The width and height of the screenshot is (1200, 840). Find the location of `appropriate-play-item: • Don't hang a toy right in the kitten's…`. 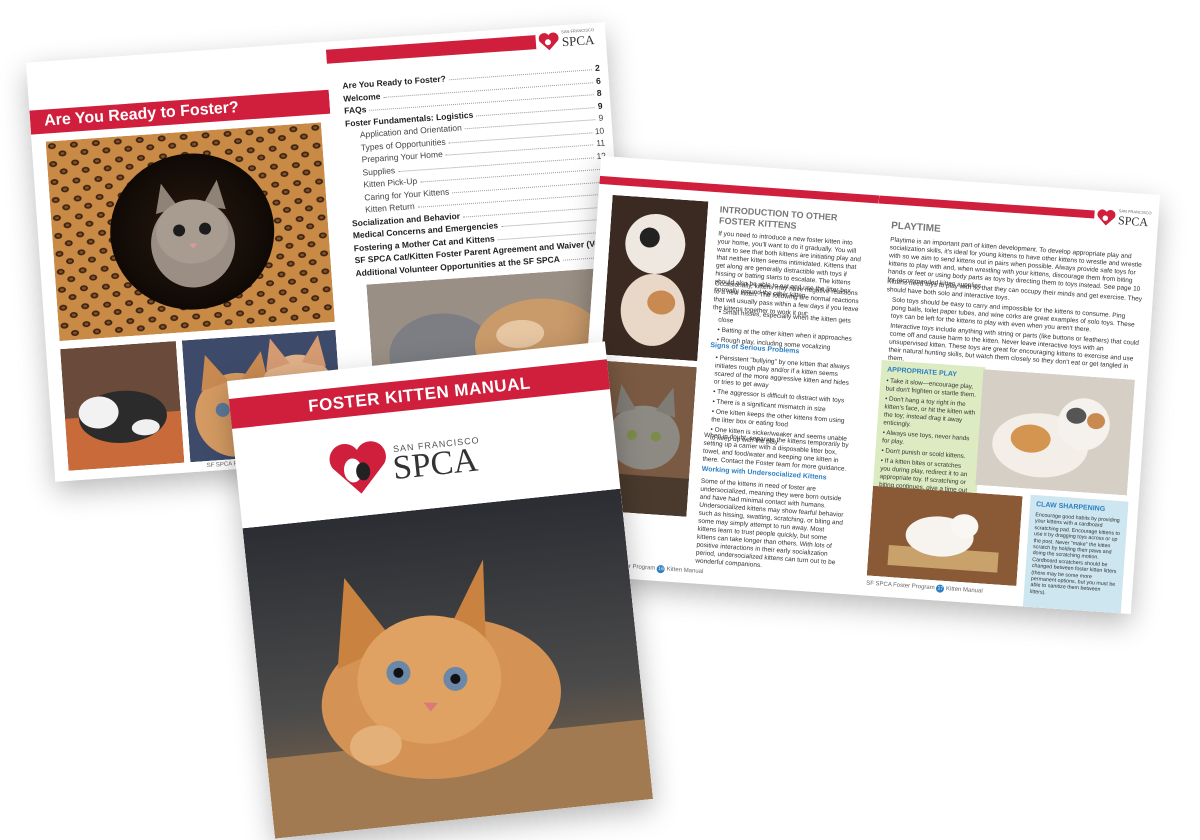

appropriate-play-item: • Don't hang a toy right in the kitten's… is located at coordinates (929, 412).